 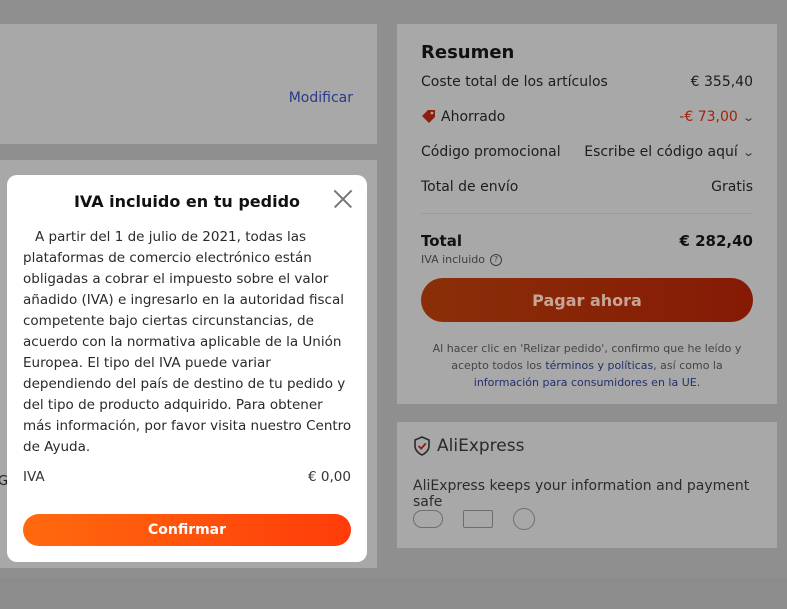 What do you see at coordinates (187, 530) in the screenshot?
I see `confirm-button: Confirmar` at bounding box center [187, 530].